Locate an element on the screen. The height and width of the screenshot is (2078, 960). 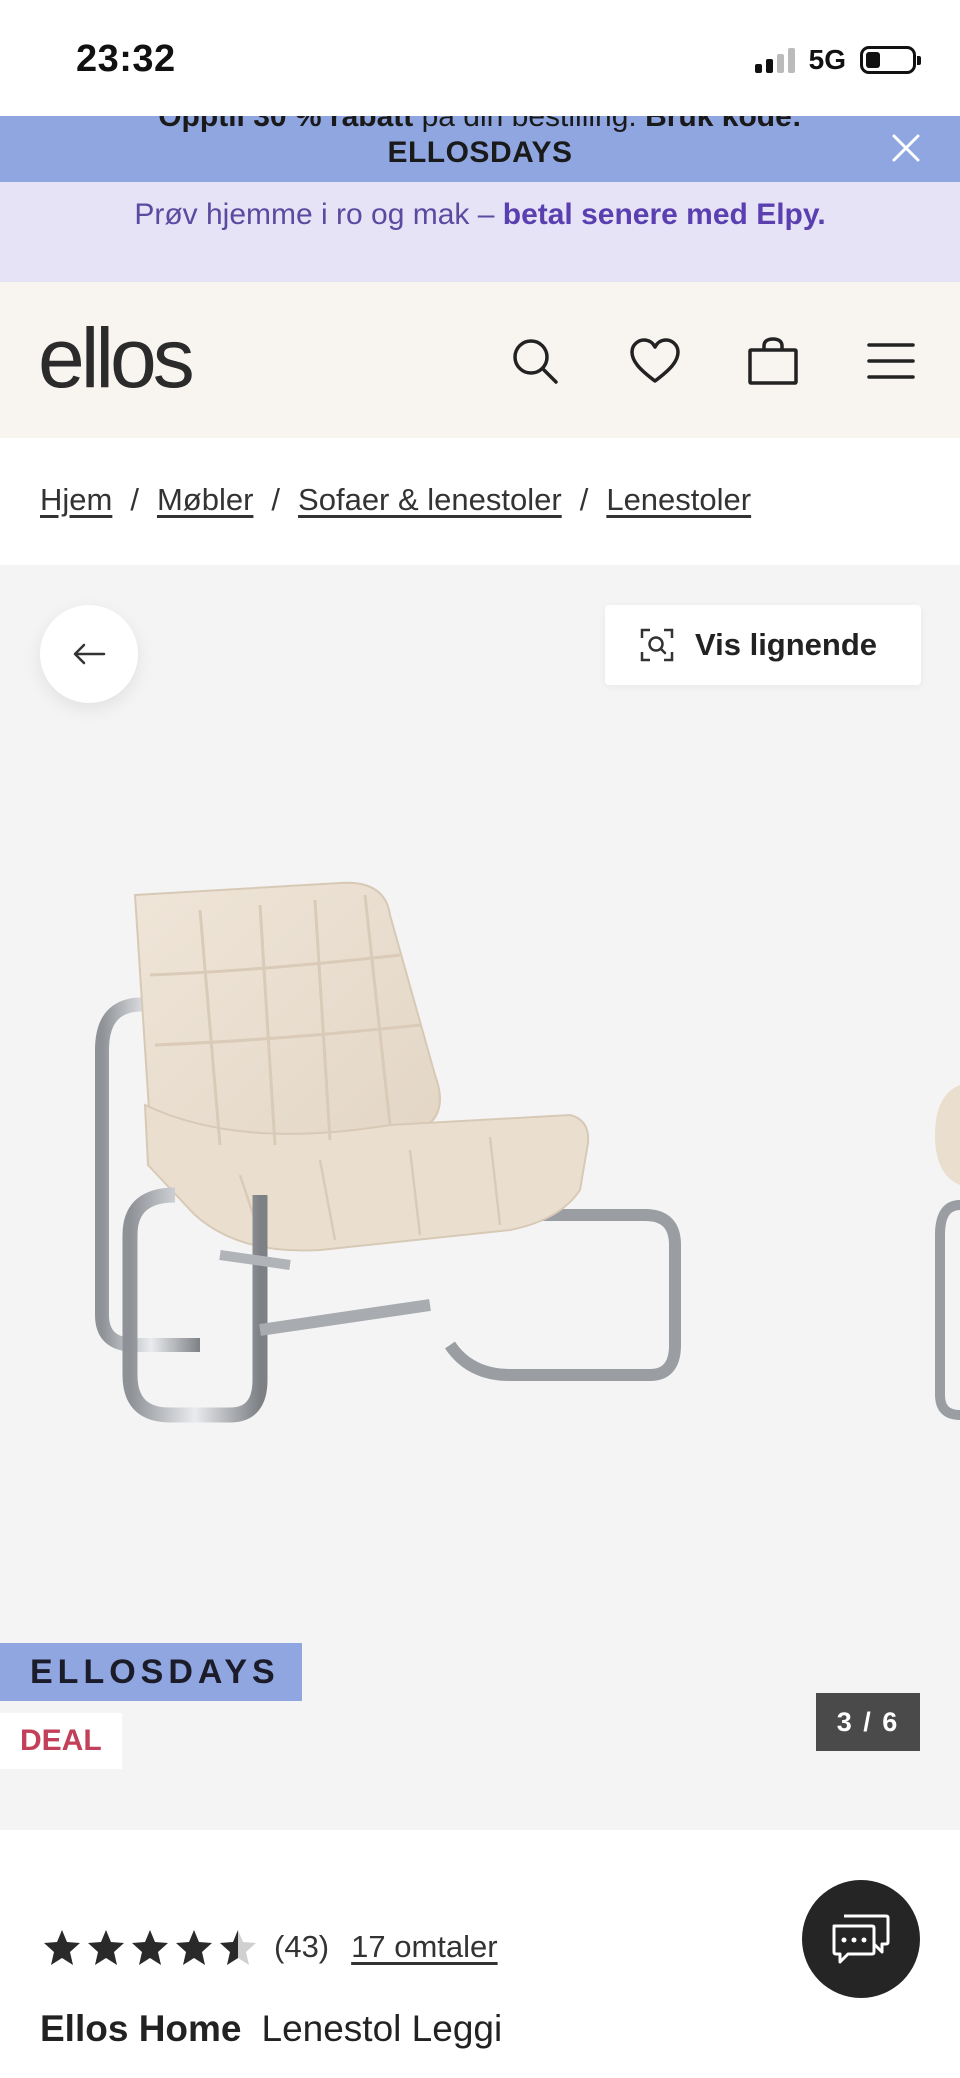
breadcrumb-item-furniture: Møbler is located at coordinates (205, 499).